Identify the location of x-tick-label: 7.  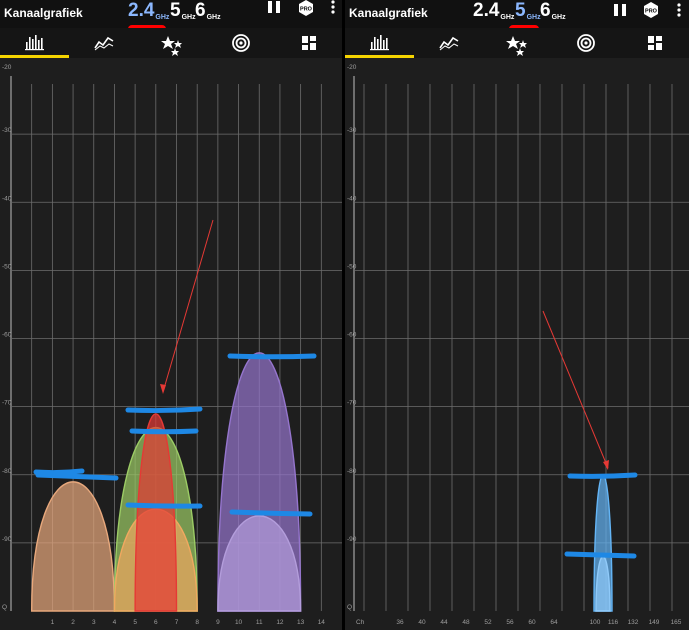
(177, 622).